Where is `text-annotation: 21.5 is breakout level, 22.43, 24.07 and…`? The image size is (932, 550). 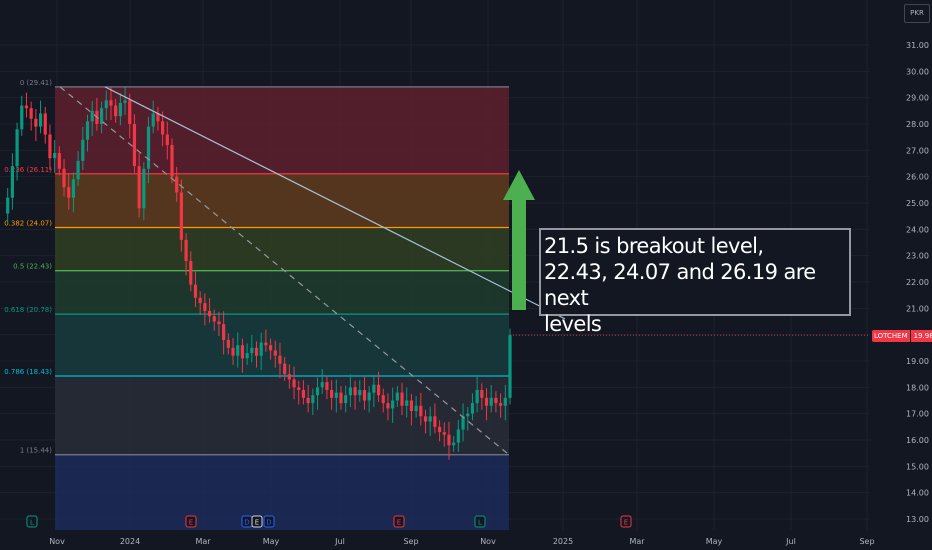 text-annotation: 21.5 is breakout level, 22.43, 24.07 and… is located at coordinates (695, 282).